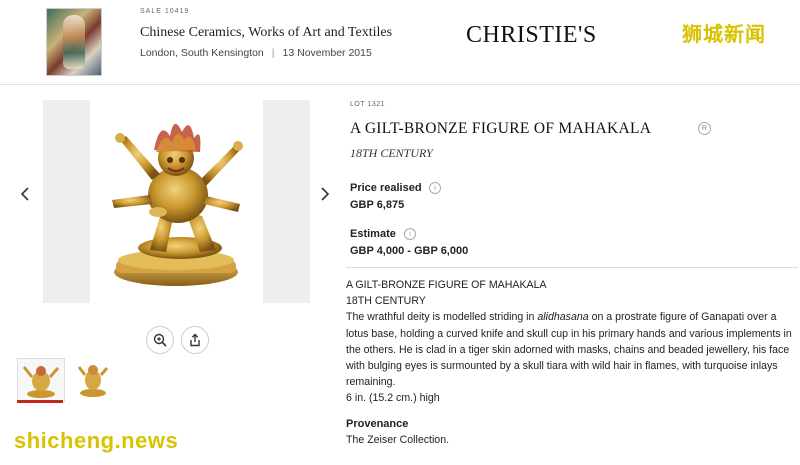  I want to click on chevron-right-icon, so click(325, 194).